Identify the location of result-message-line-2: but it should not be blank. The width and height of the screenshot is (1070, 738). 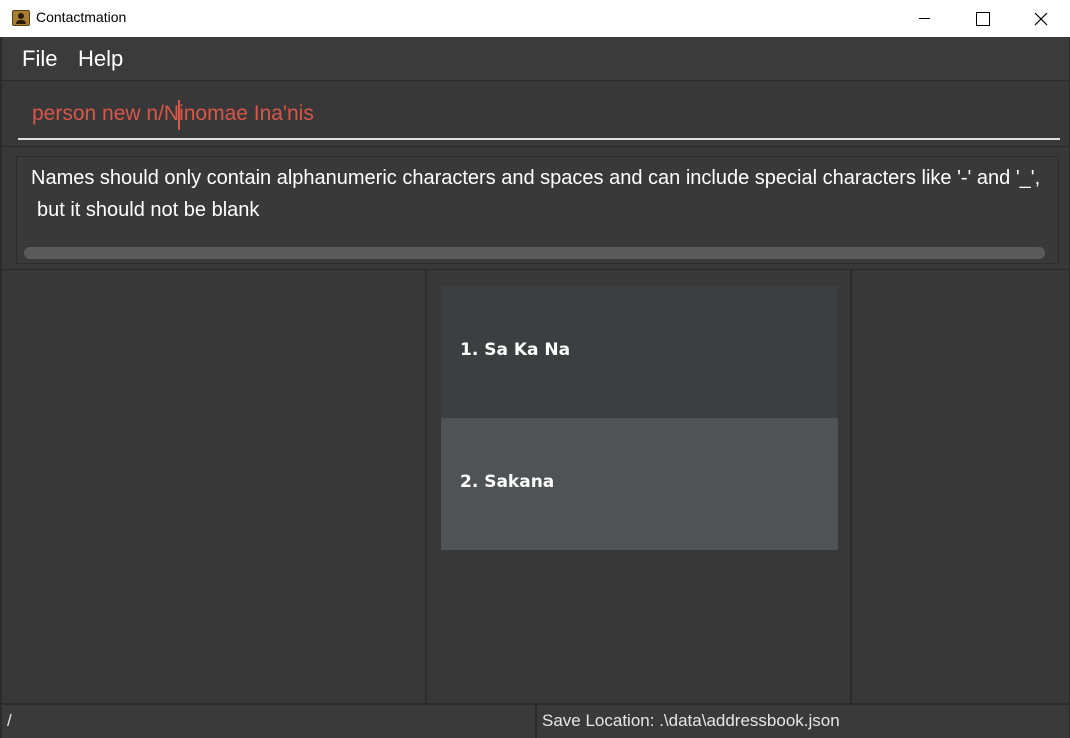
(148, 210).